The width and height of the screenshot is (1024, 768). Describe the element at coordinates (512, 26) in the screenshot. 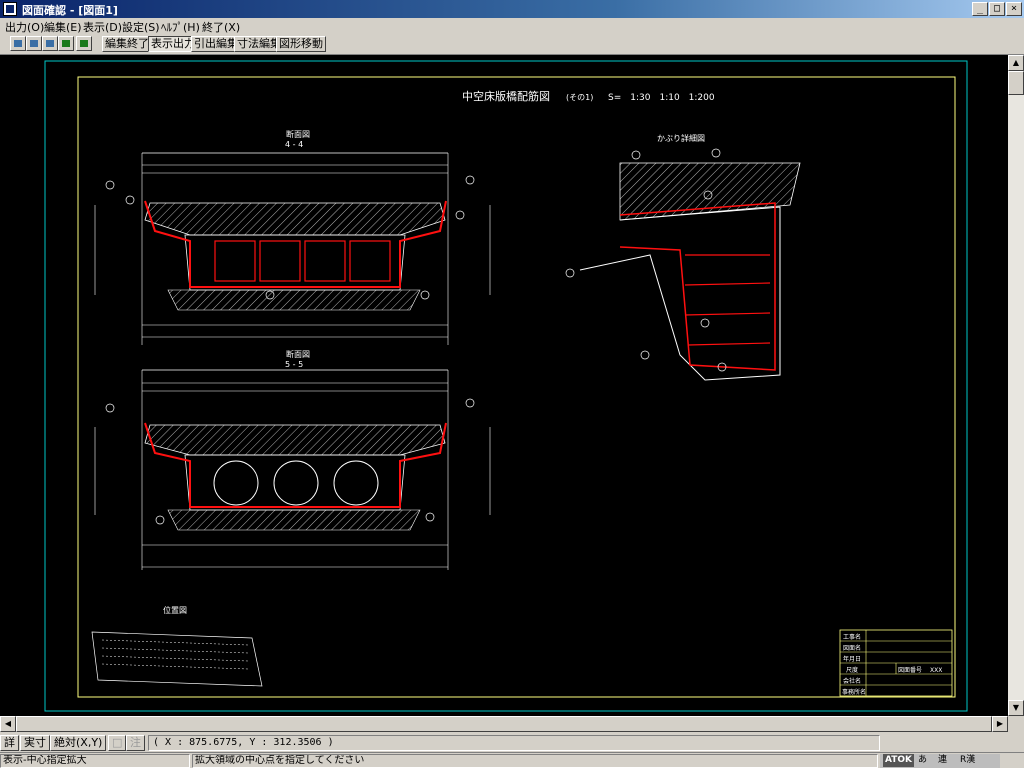

I see `menu-bar: 出力(O) 編集(E) 表示(D) 設定(S) ﾍﾙﾌﾟ(H) 終了(X)` at that location.